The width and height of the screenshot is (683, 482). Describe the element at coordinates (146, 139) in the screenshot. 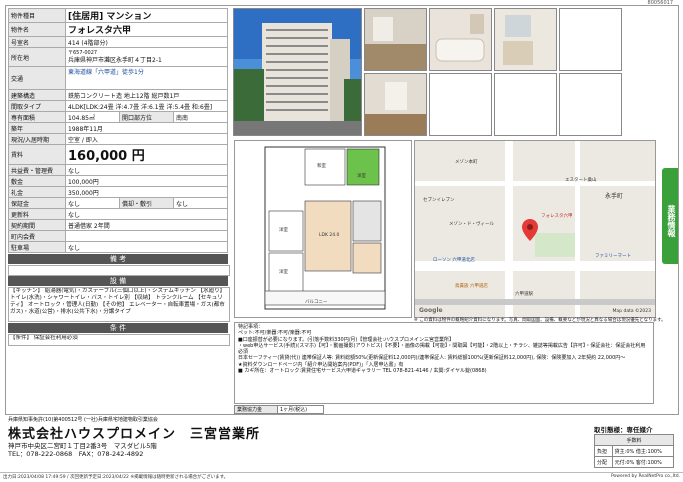

I see `status-value: 空室 / 即入` at that location.